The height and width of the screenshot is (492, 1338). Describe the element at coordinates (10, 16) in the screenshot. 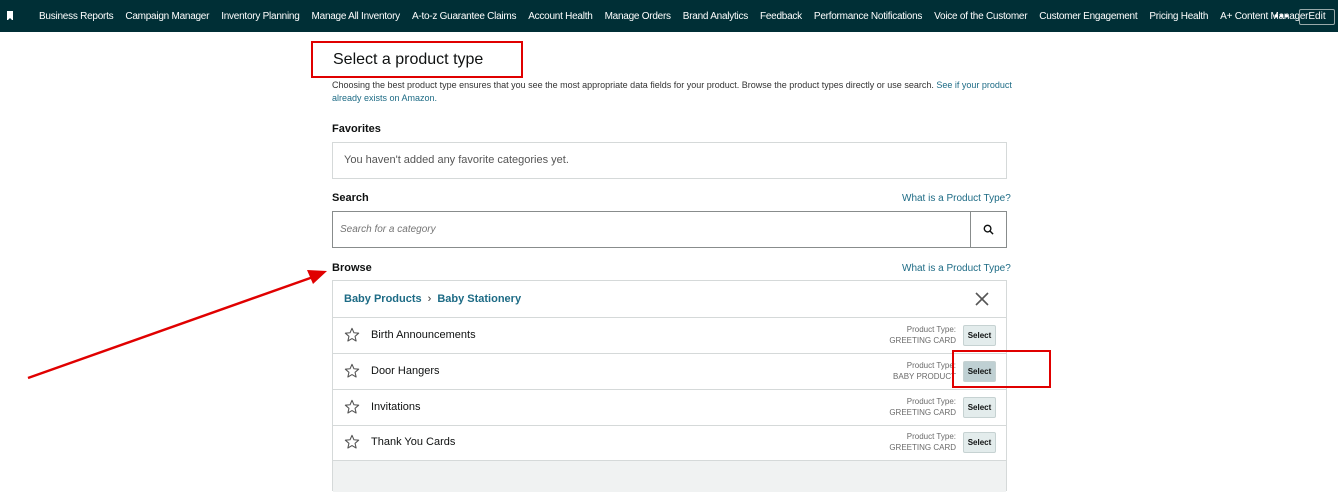

I see `bookmark-icon` at that location.